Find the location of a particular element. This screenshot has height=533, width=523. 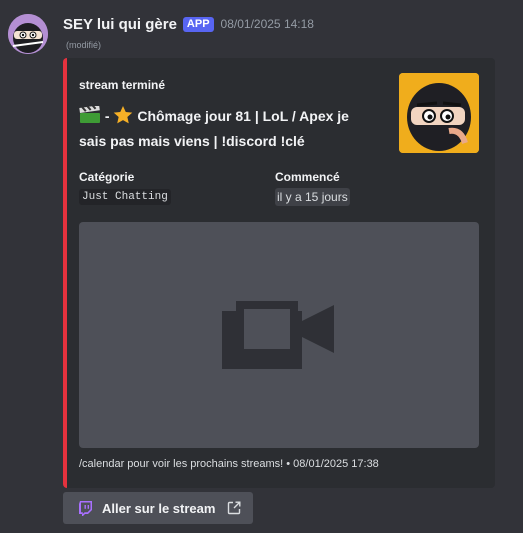

field-started-name: Commencé is located at coordinates (307, 177).